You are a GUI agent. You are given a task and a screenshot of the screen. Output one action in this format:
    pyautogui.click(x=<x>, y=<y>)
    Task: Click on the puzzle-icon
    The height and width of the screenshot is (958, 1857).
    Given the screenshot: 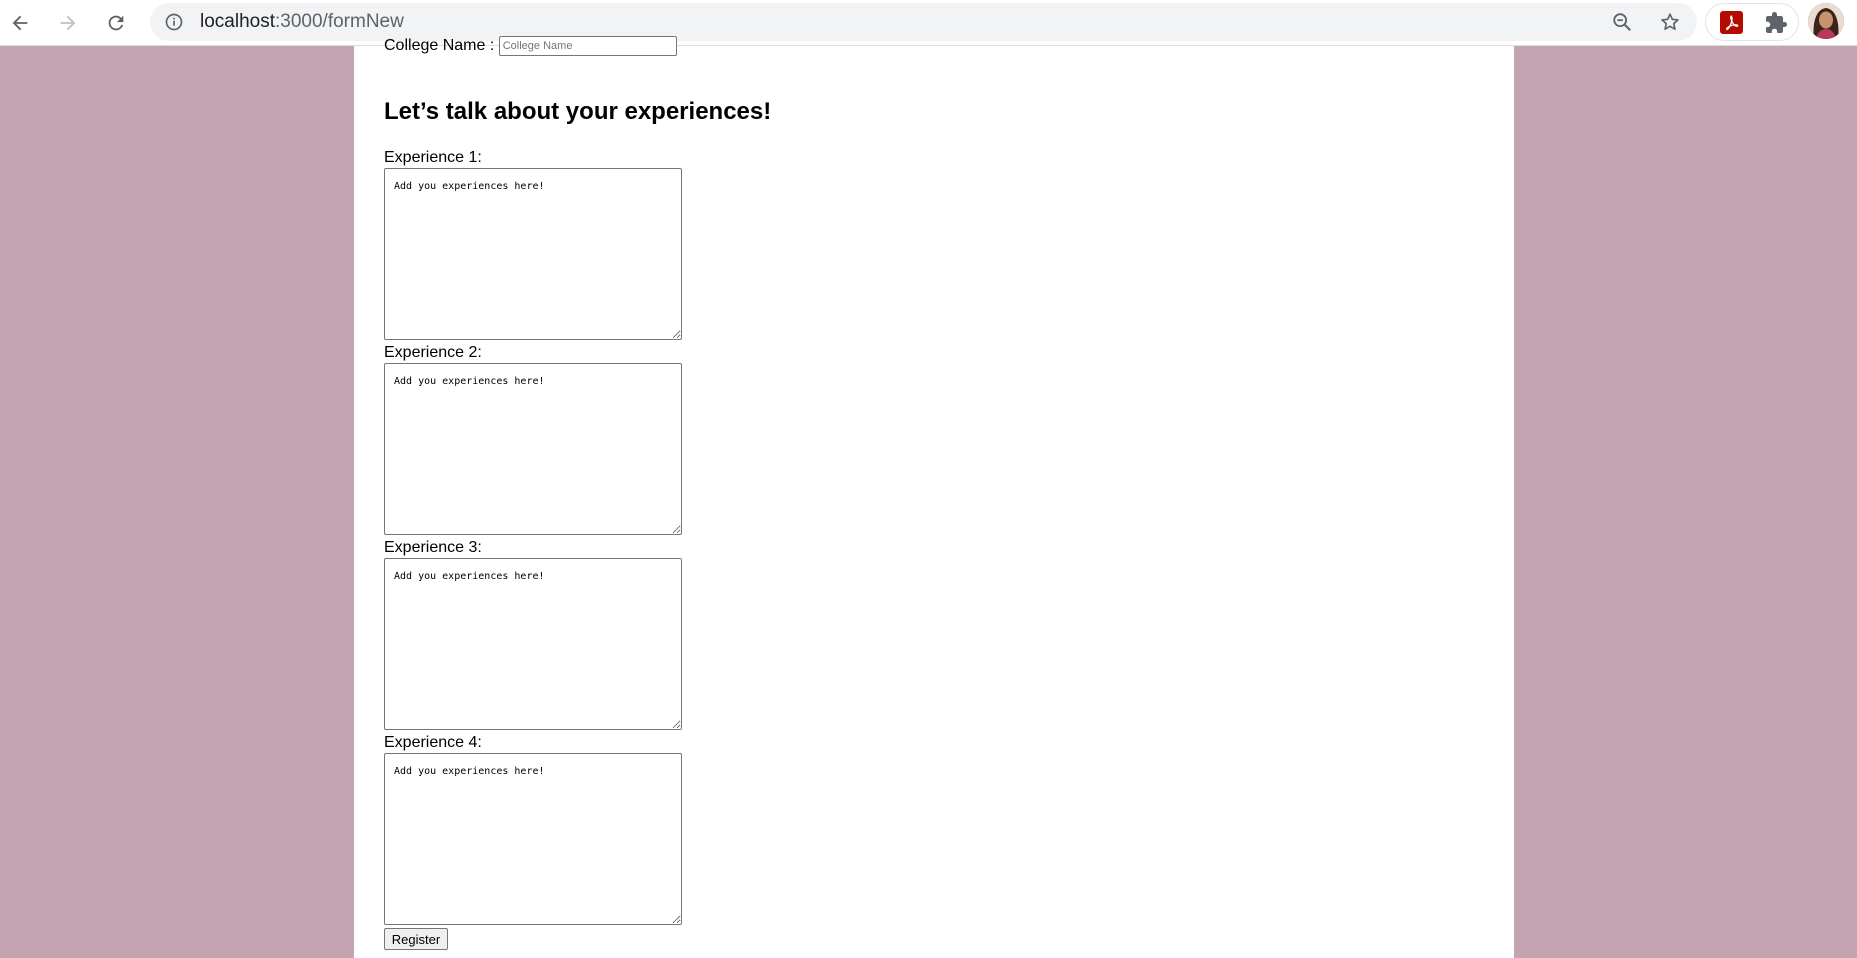 What is the action you would take?
    pyautogui.click(x=1776, y=23)
    